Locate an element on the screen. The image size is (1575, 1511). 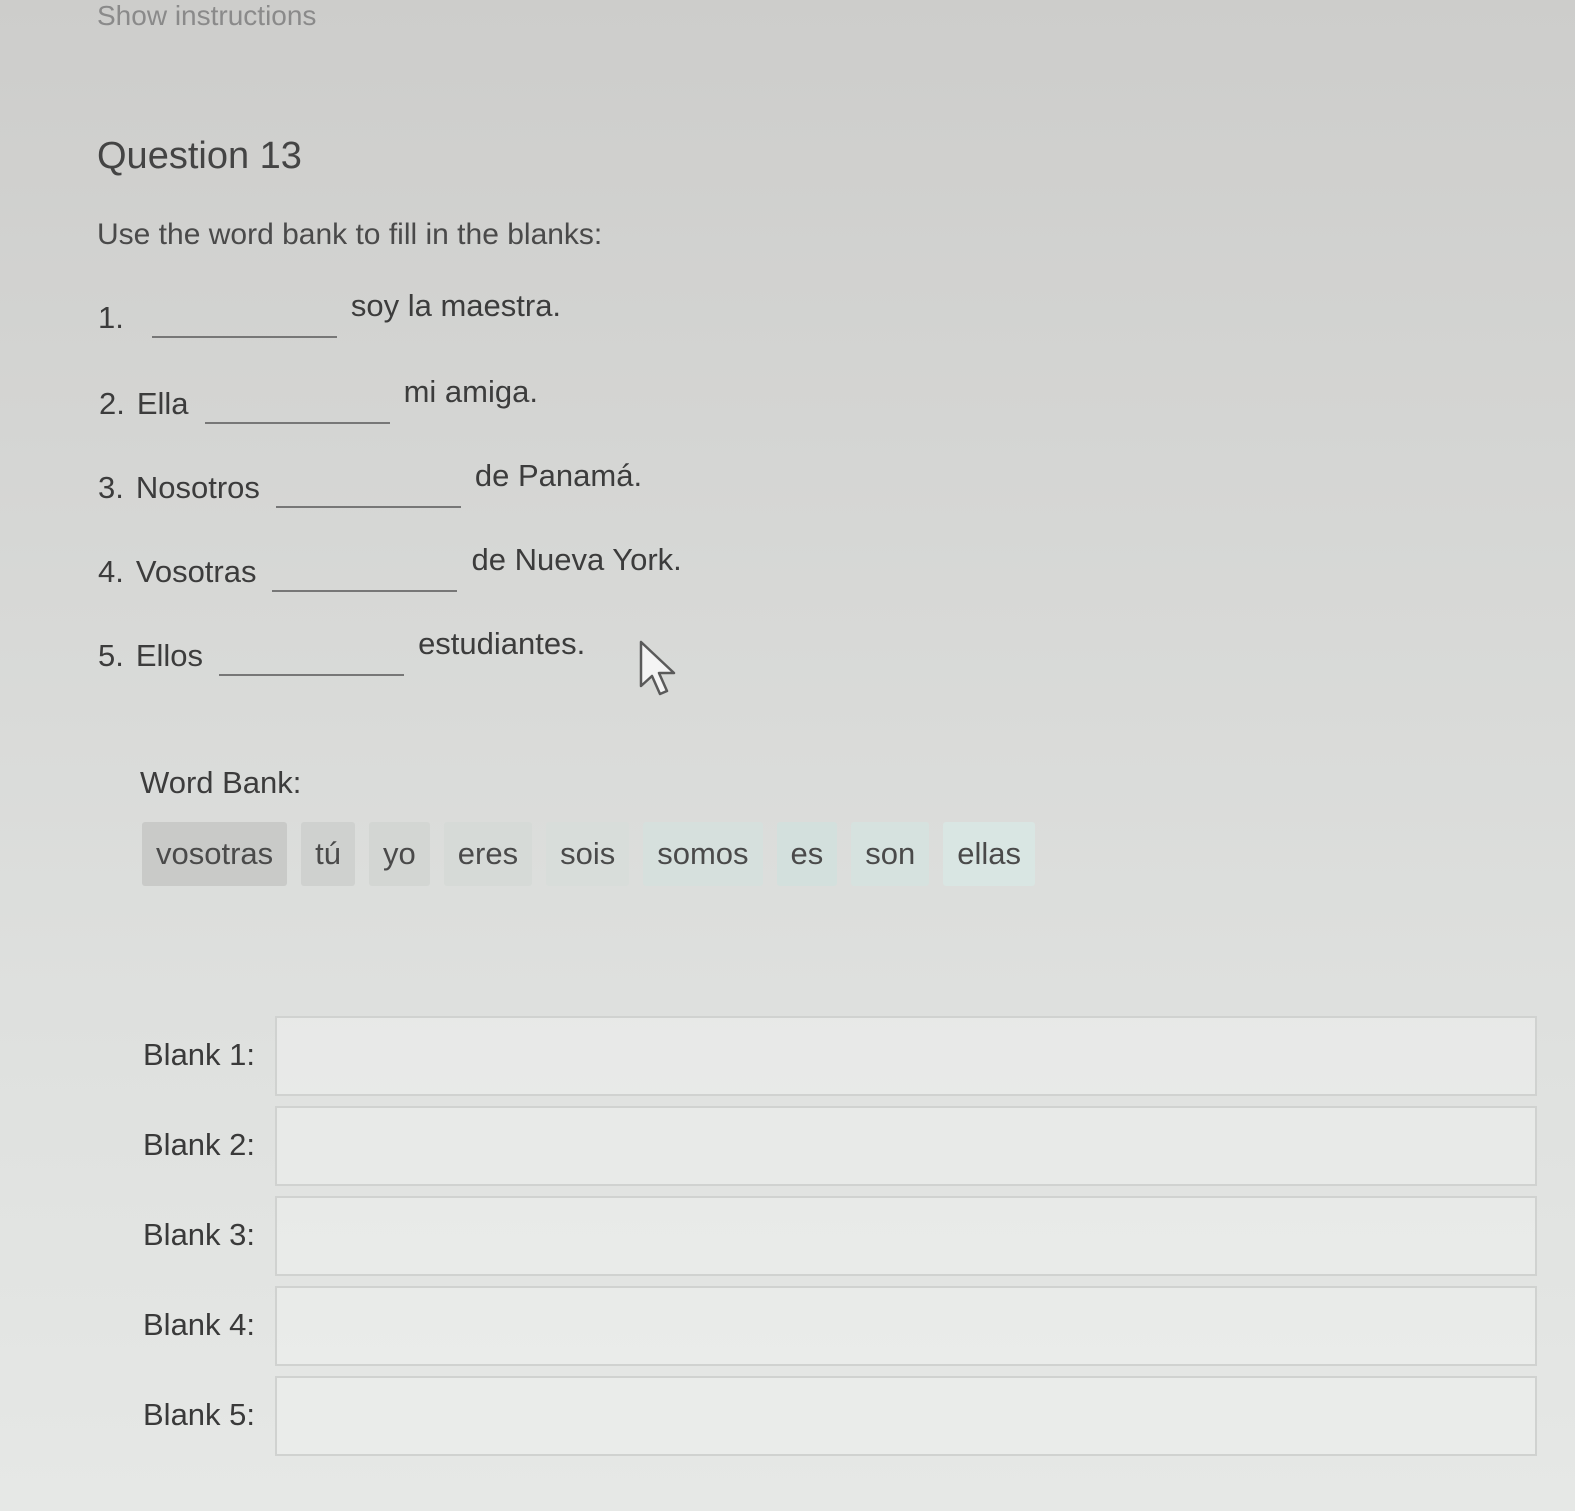
blank-3-input is located at coordinates (906, 1236).